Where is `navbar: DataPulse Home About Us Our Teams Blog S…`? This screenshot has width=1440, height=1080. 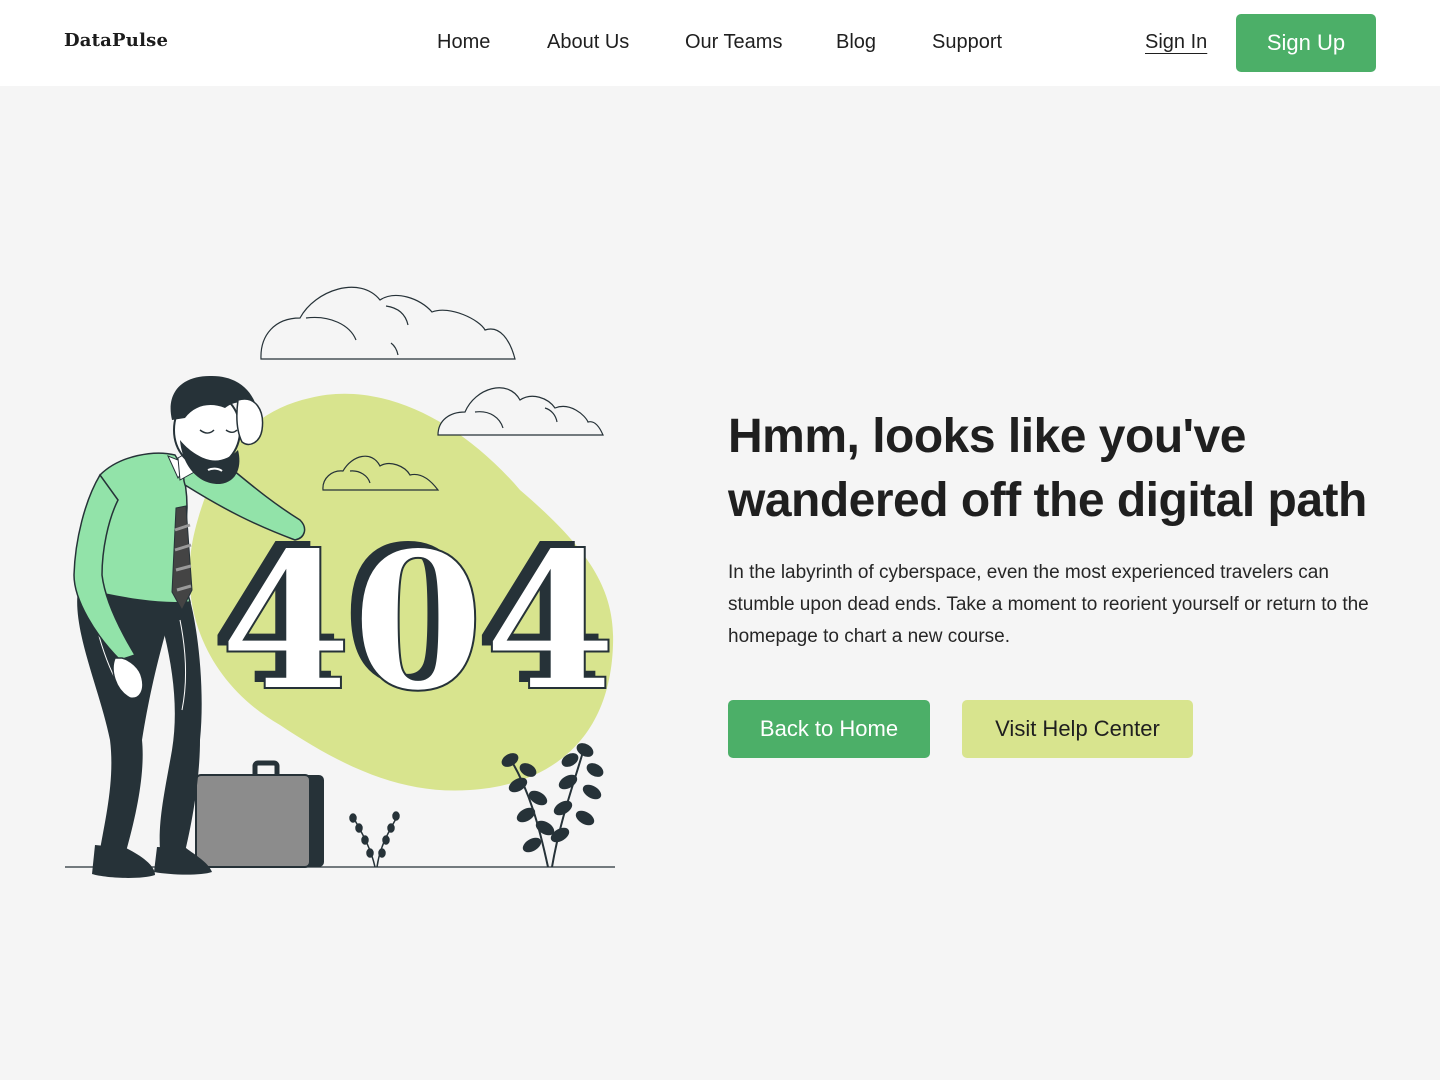
navbar: DataPulse Home About Us Our Teams Blog S… is located at coordinates (720, 43).